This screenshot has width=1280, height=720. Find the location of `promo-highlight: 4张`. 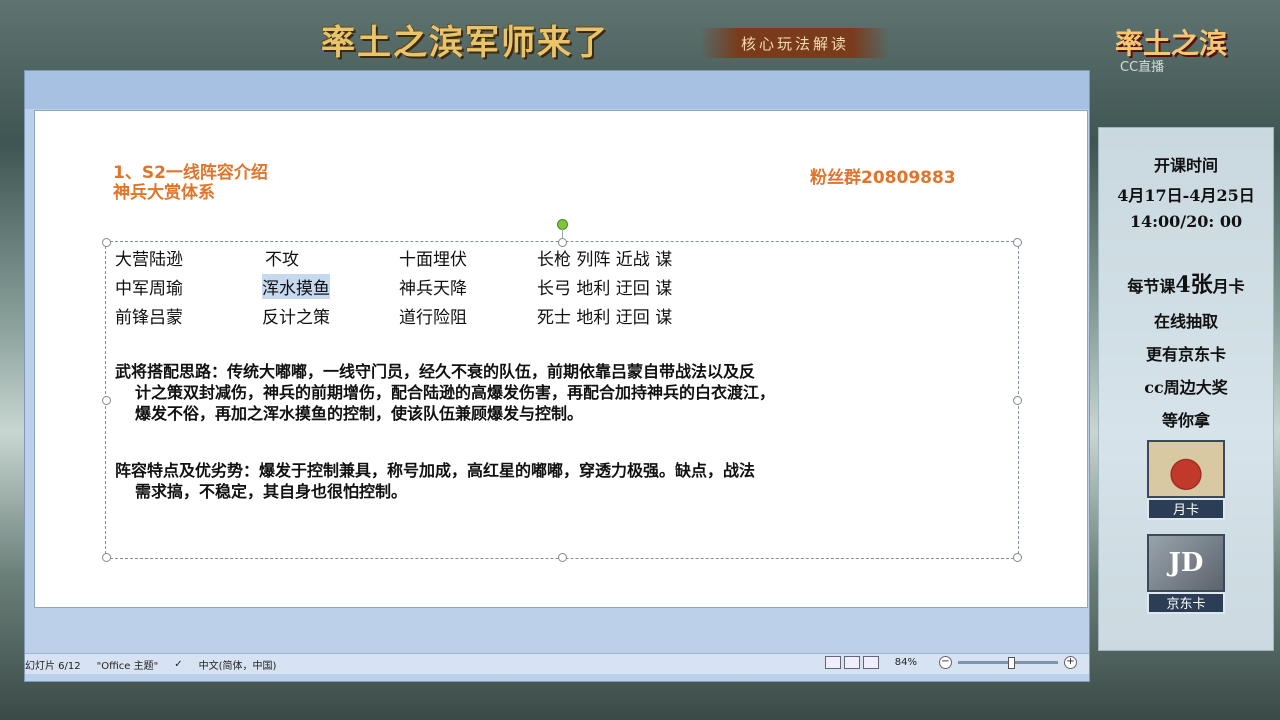

promo-highlight: 4张 is located at coordinates (1194, 285).